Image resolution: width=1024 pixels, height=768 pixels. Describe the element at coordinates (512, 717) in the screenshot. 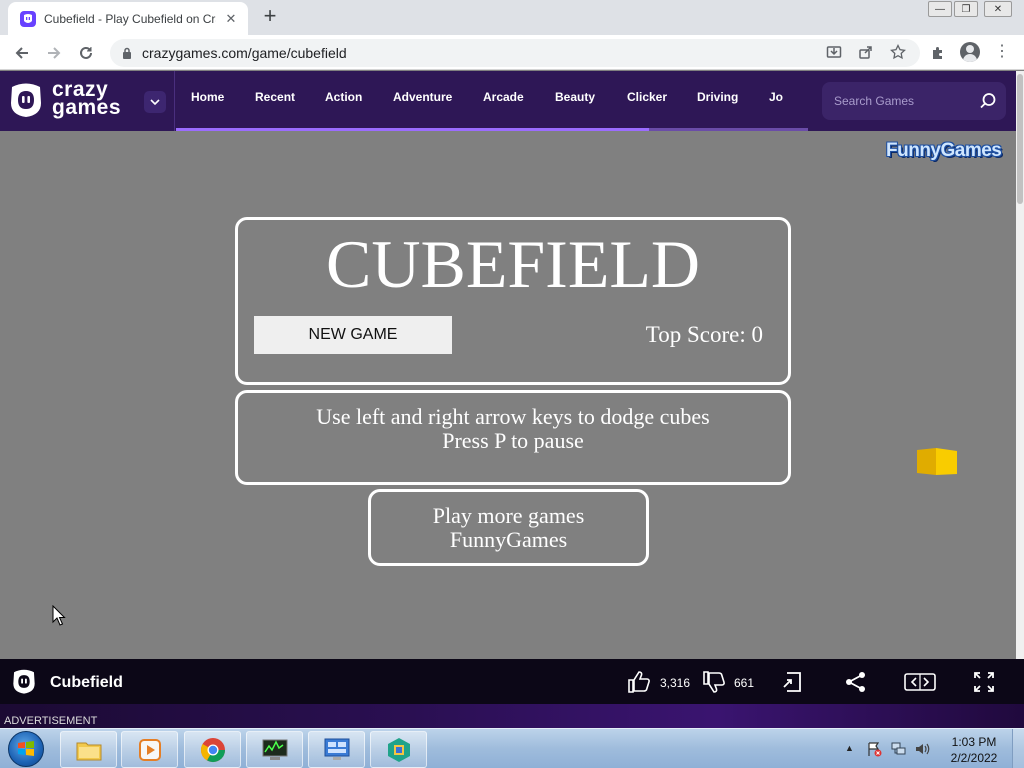

I see `advertisement-strip: ADVERTISEMENT` at that location.